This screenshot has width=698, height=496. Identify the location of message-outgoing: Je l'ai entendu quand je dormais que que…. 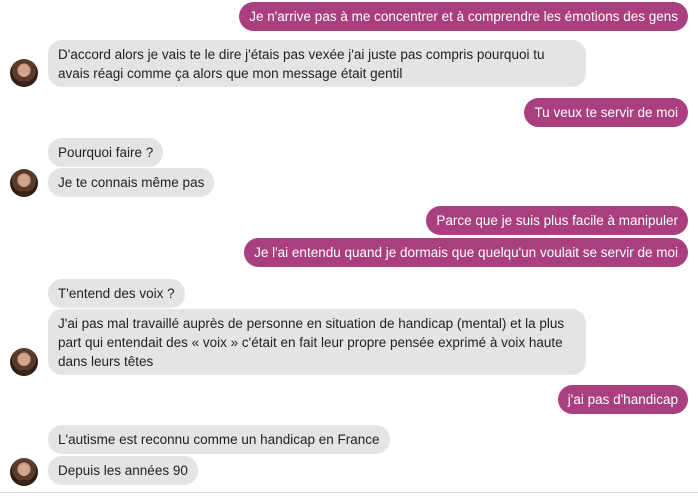
(466, 252).